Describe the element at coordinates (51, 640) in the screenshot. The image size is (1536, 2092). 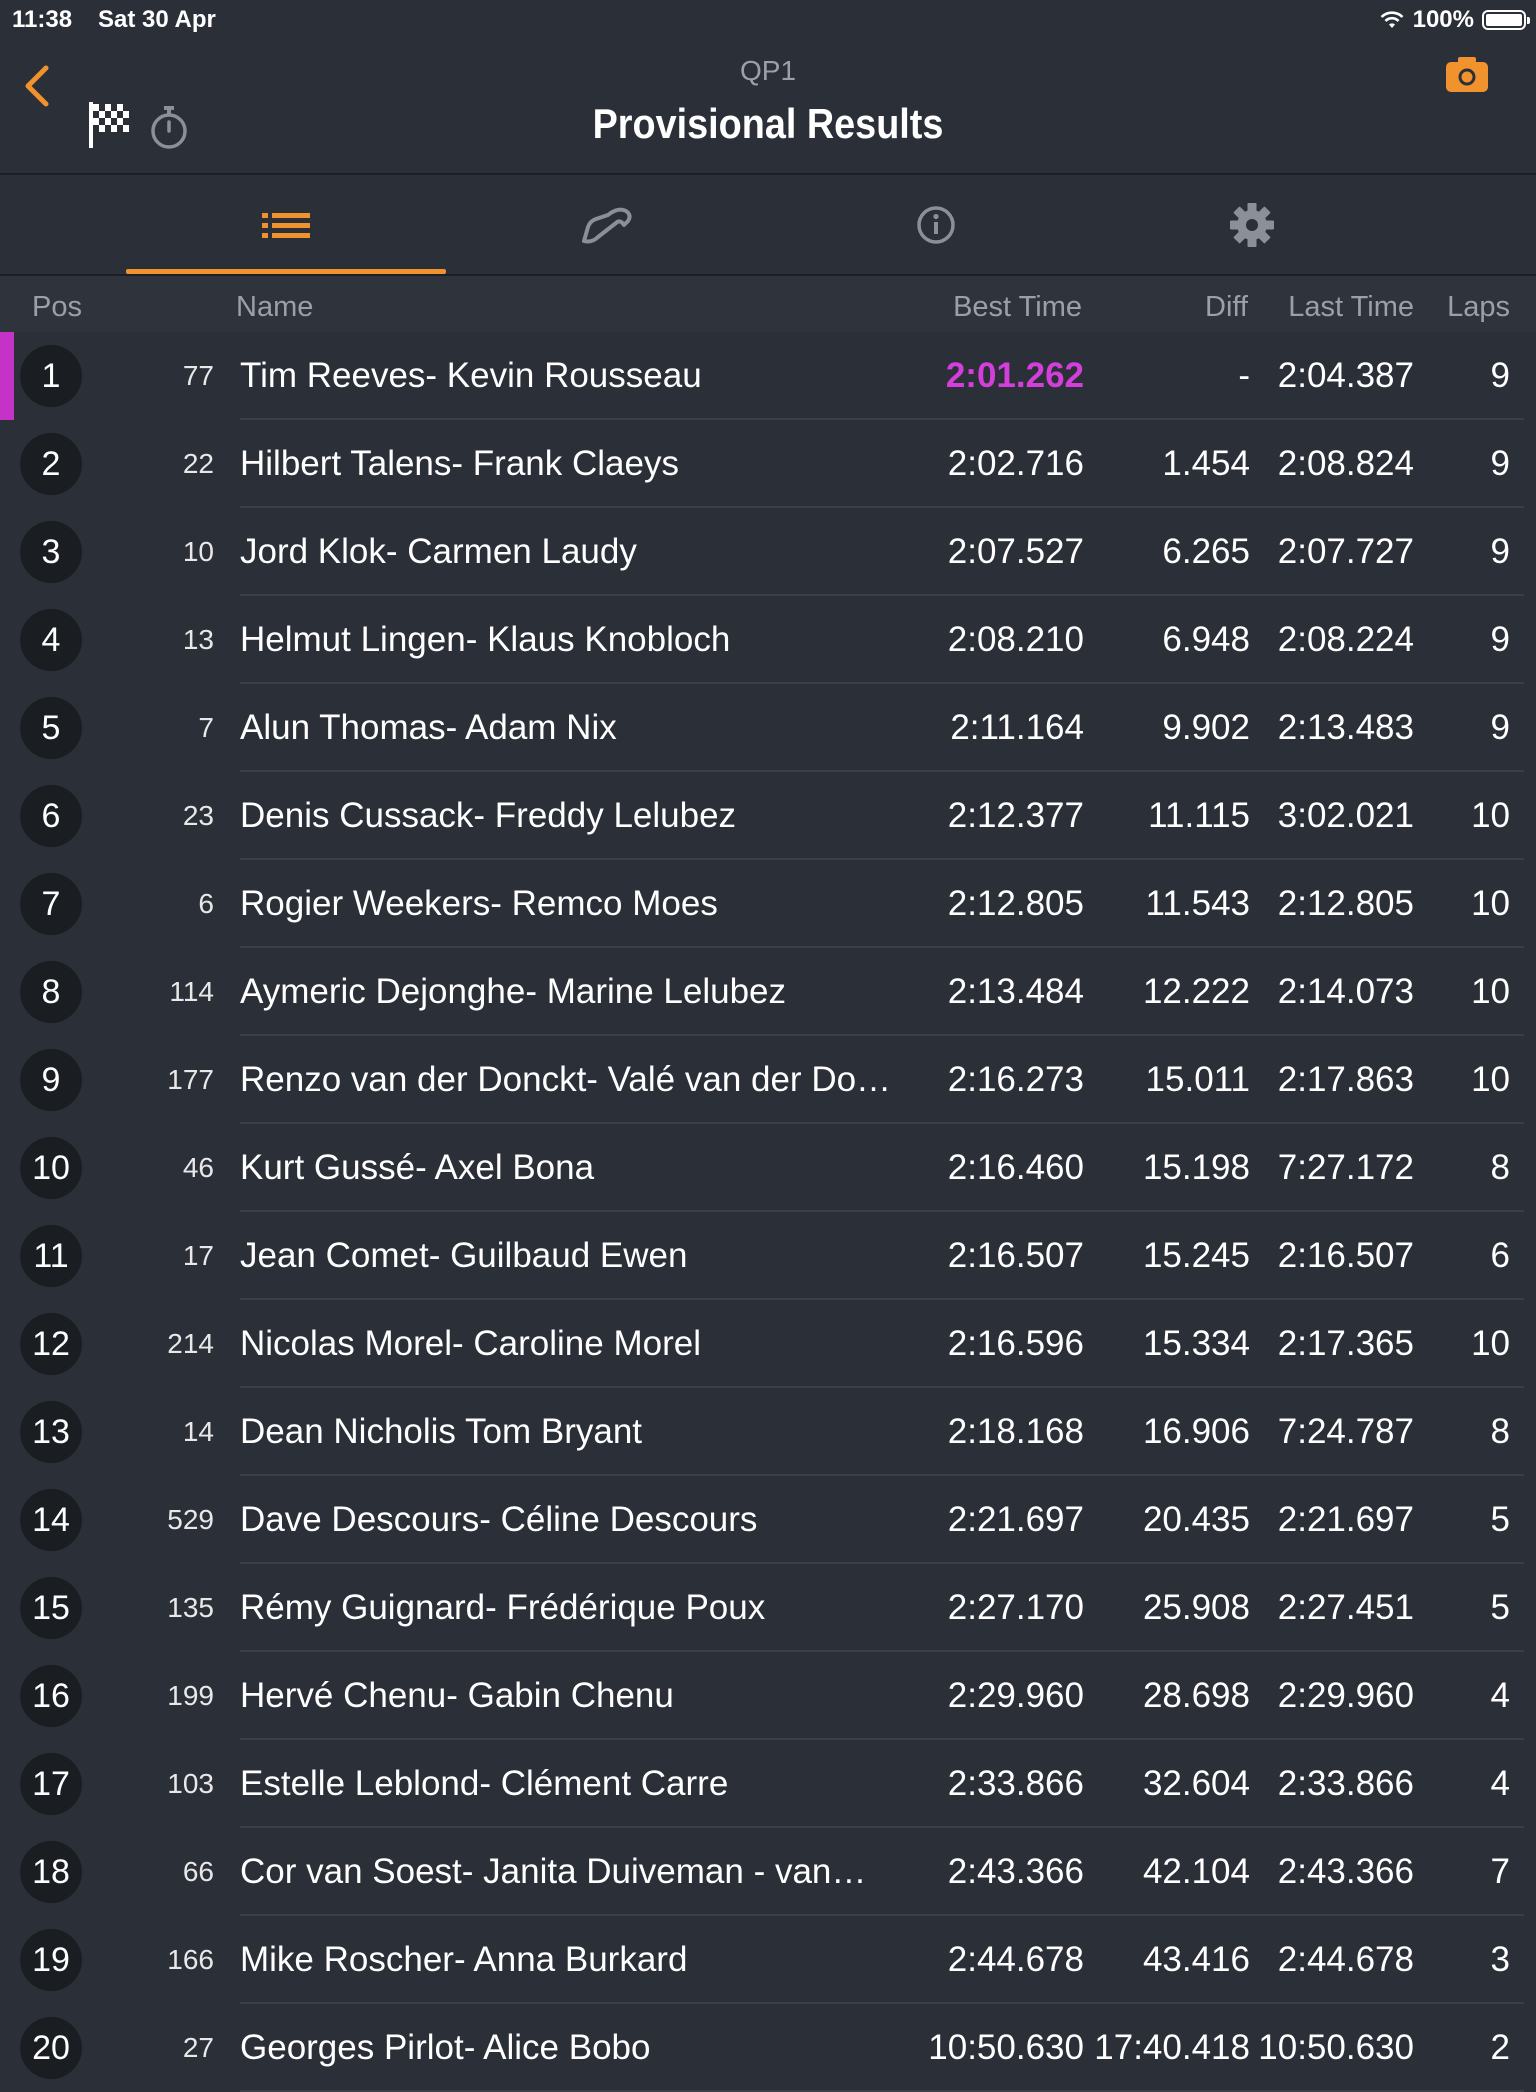
I see `position-badge: 4` at that location.